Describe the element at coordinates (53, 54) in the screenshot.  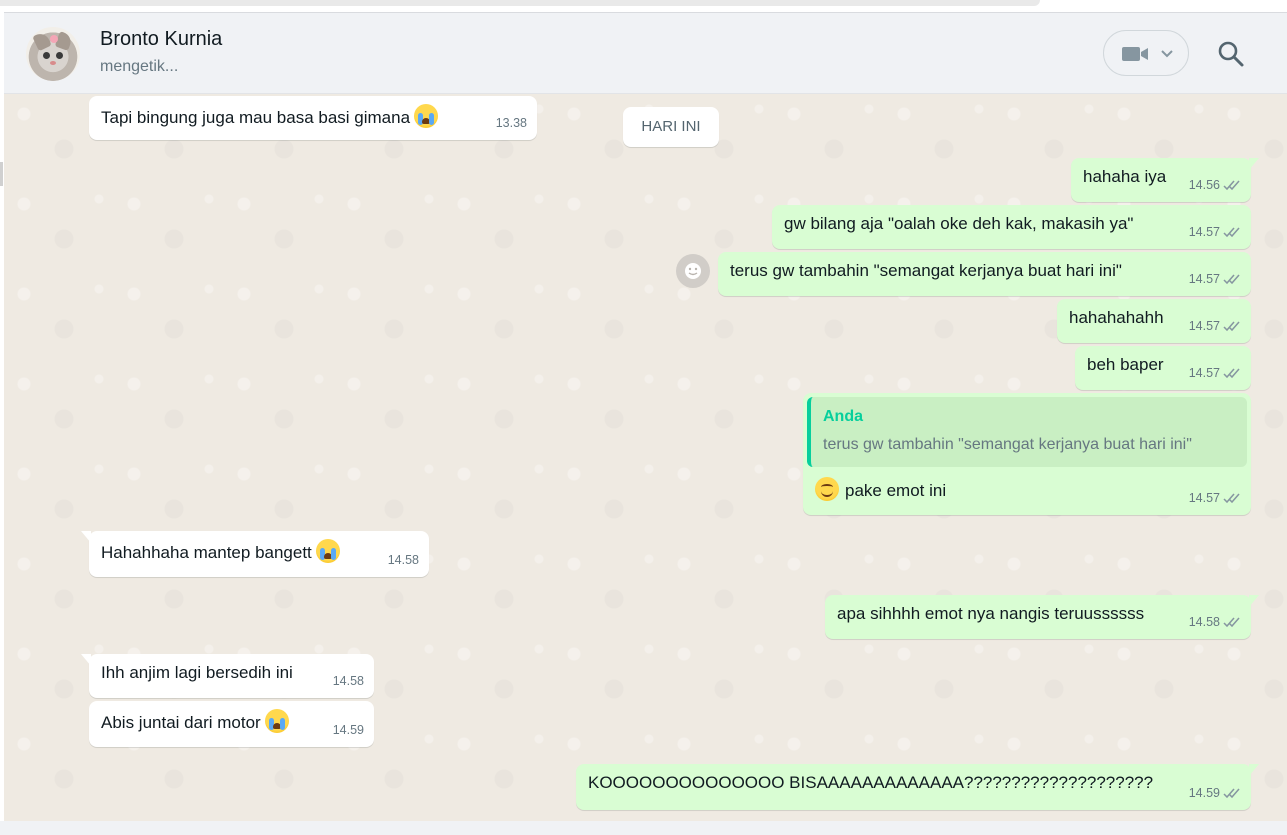
I see `contact-avatar` at that location.